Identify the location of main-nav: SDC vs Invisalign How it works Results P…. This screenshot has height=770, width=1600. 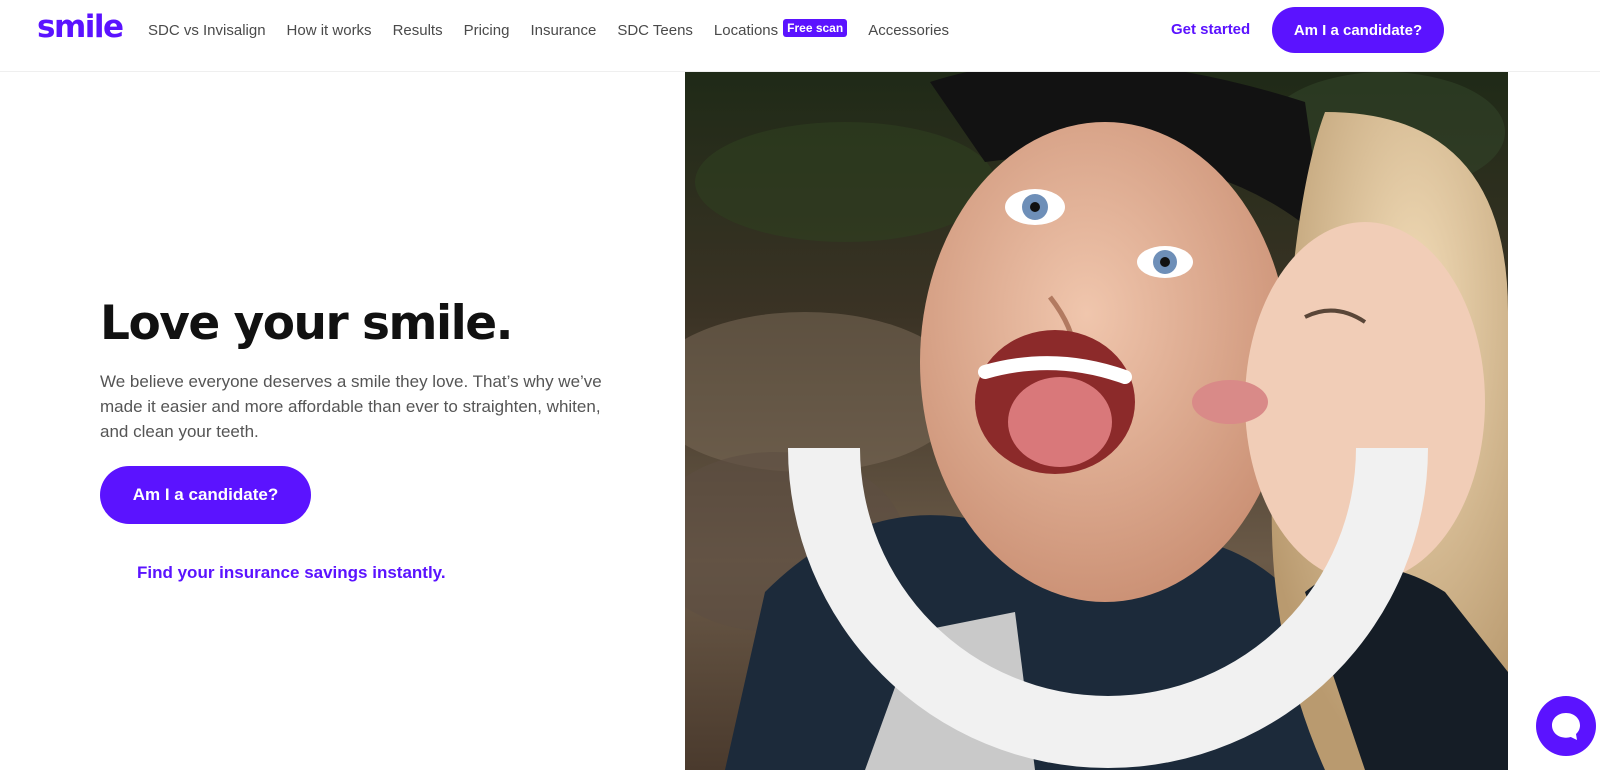
(559, 29).